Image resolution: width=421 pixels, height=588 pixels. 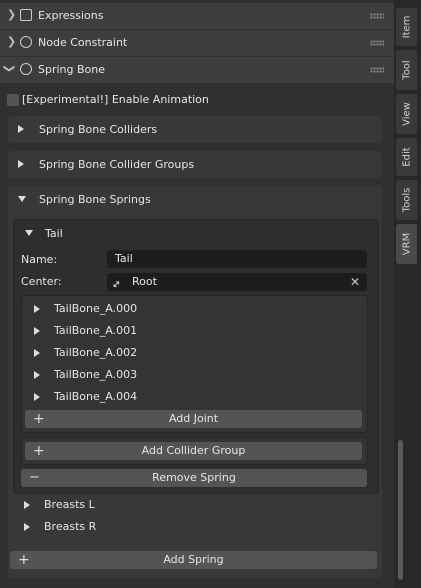 What do you see at coordinates (13, 100) in the screenshot?
I see `enable-animation-checkbox` at bounding box center [13, 100].